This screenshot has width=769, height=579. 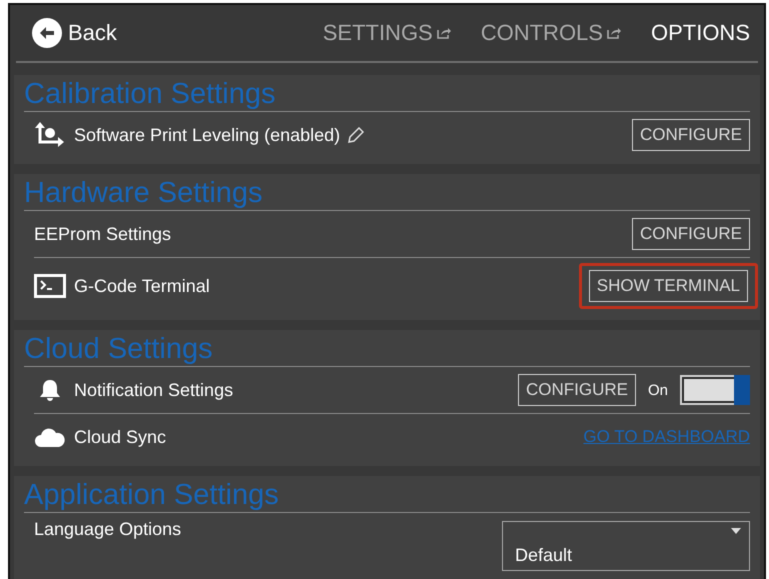 What do you see at coordinates (550, 33) in the screenshot?
I see `nav-tab: CONTROLS` at bounding box center [550, 33].